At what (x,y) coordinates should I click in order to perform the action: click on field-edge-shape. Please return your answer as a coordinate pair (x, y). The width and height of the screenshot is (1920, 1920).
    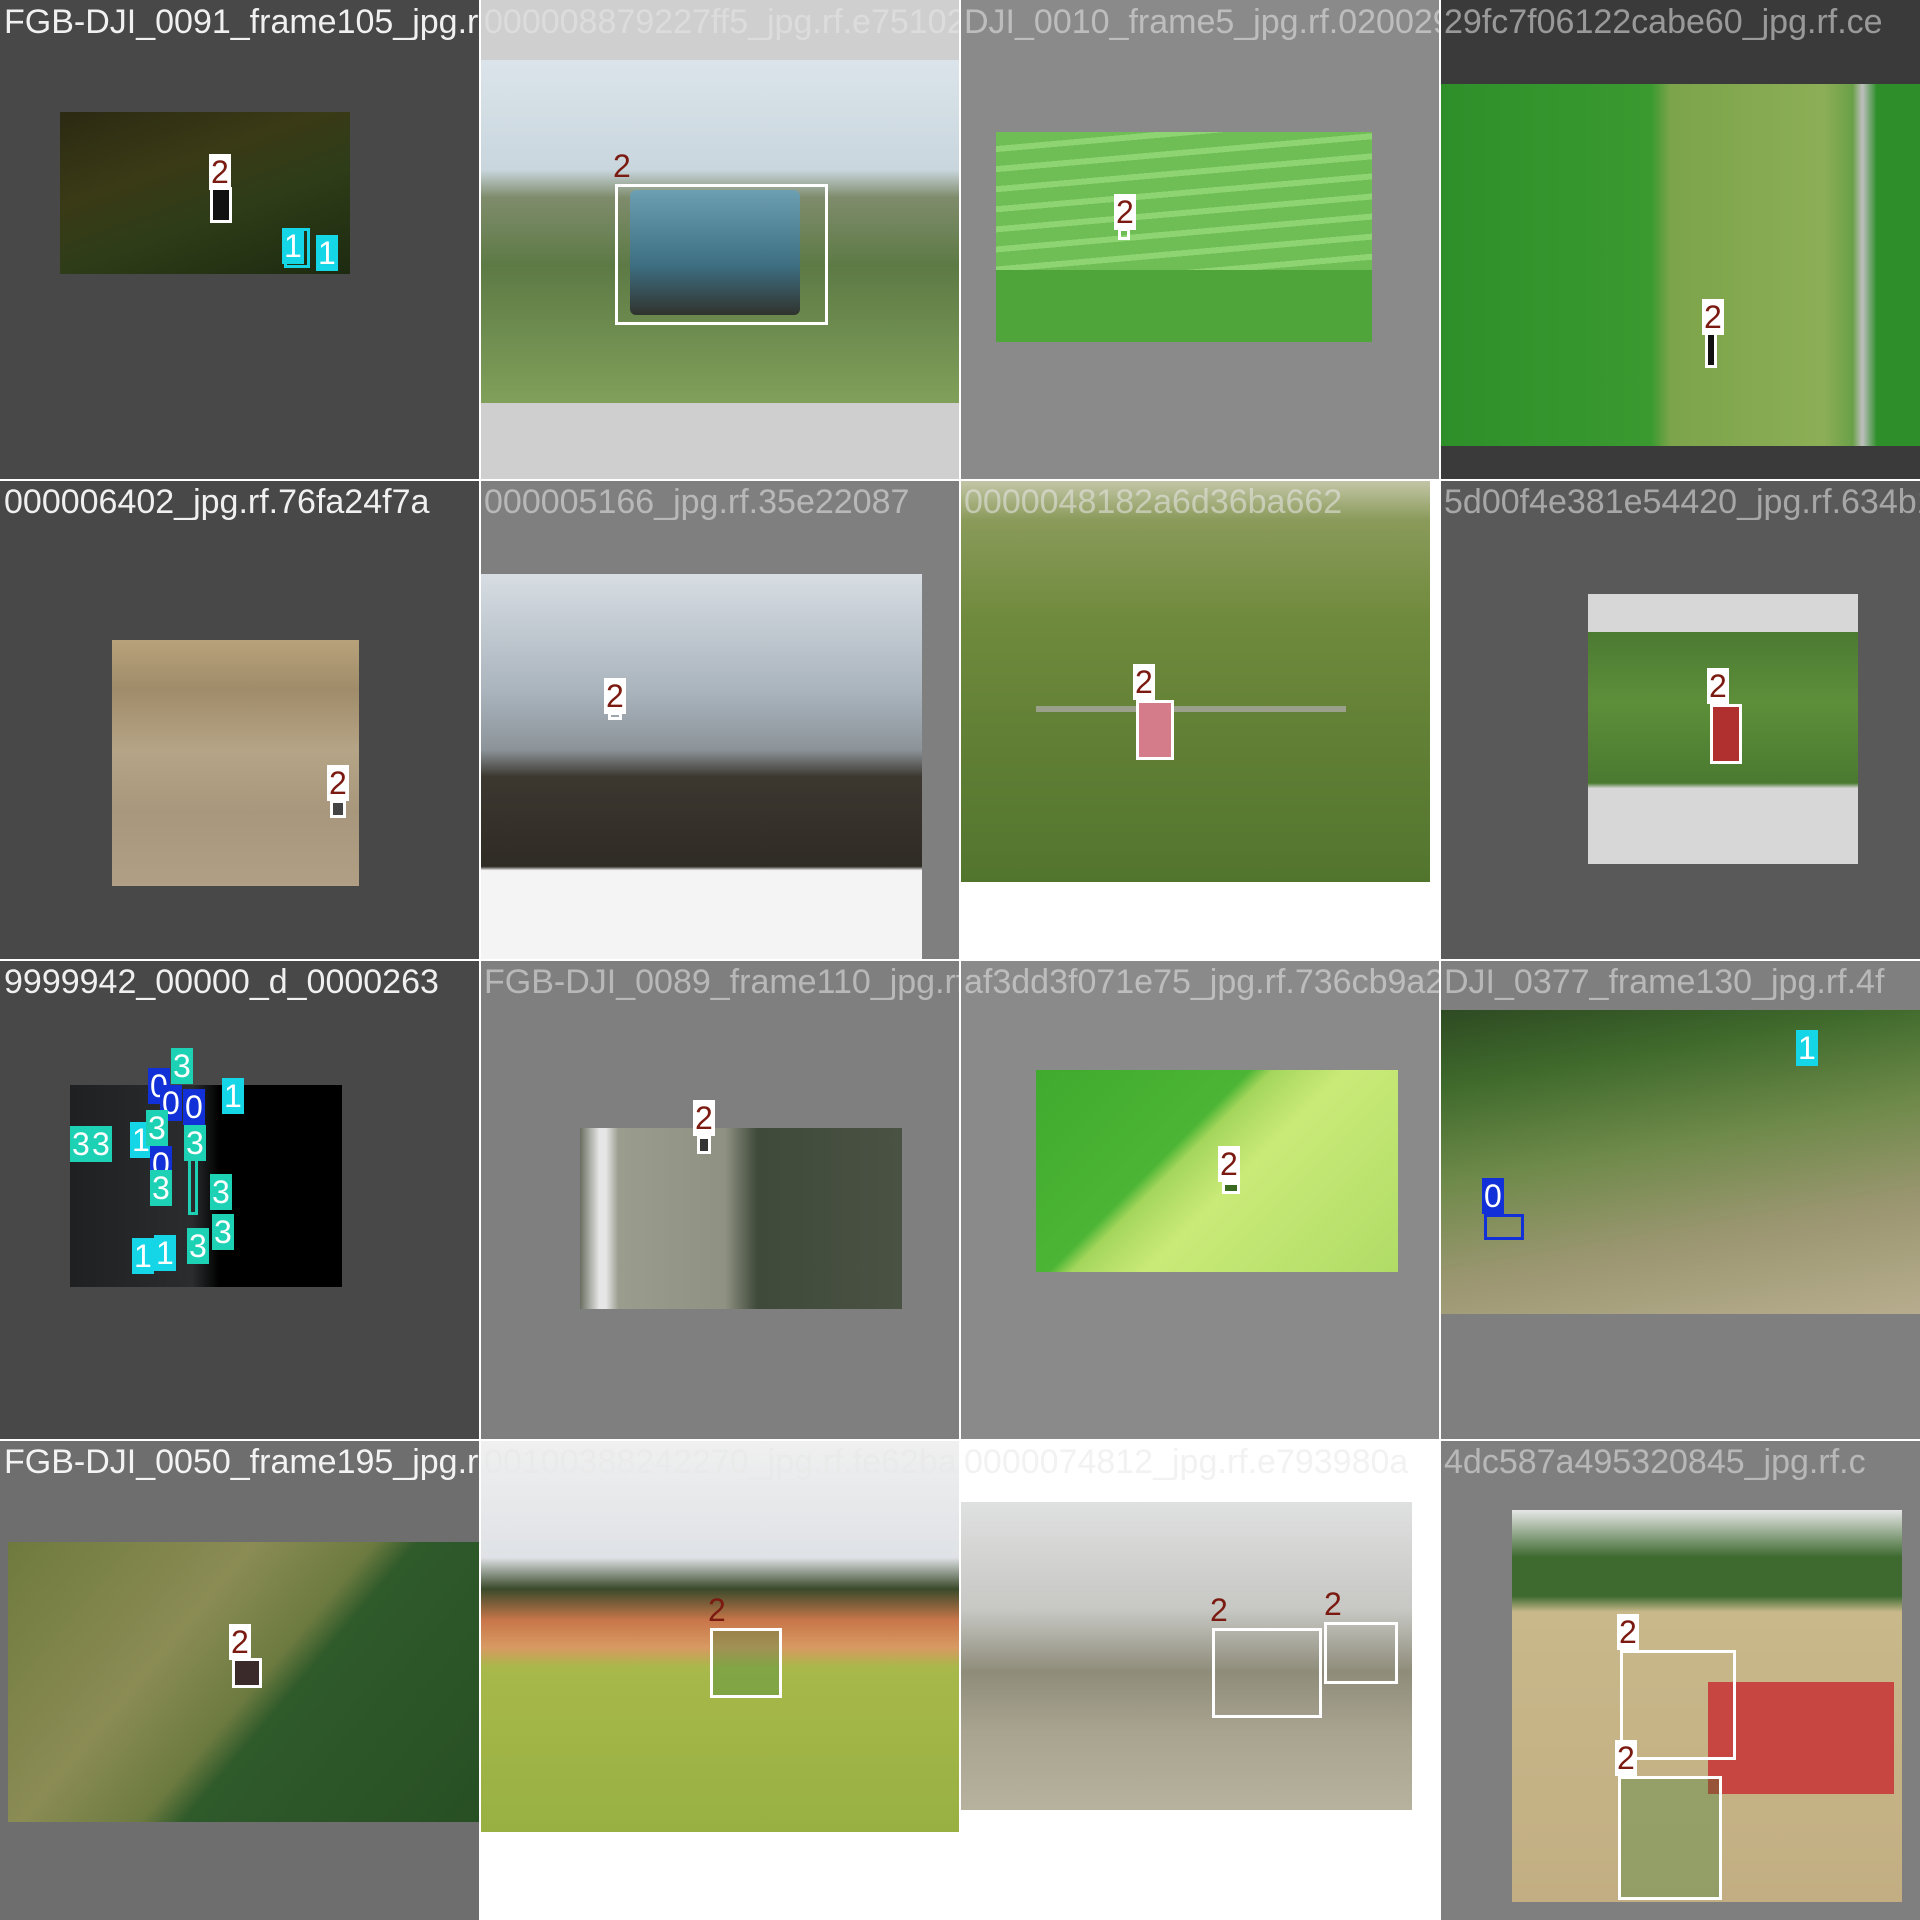
    Looking at the image, I should click on (1184, 306).